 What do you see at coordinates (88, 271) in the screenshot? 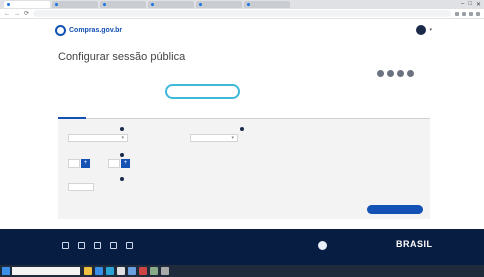
I see `explorer-icon` at bounding box center [88, 271].